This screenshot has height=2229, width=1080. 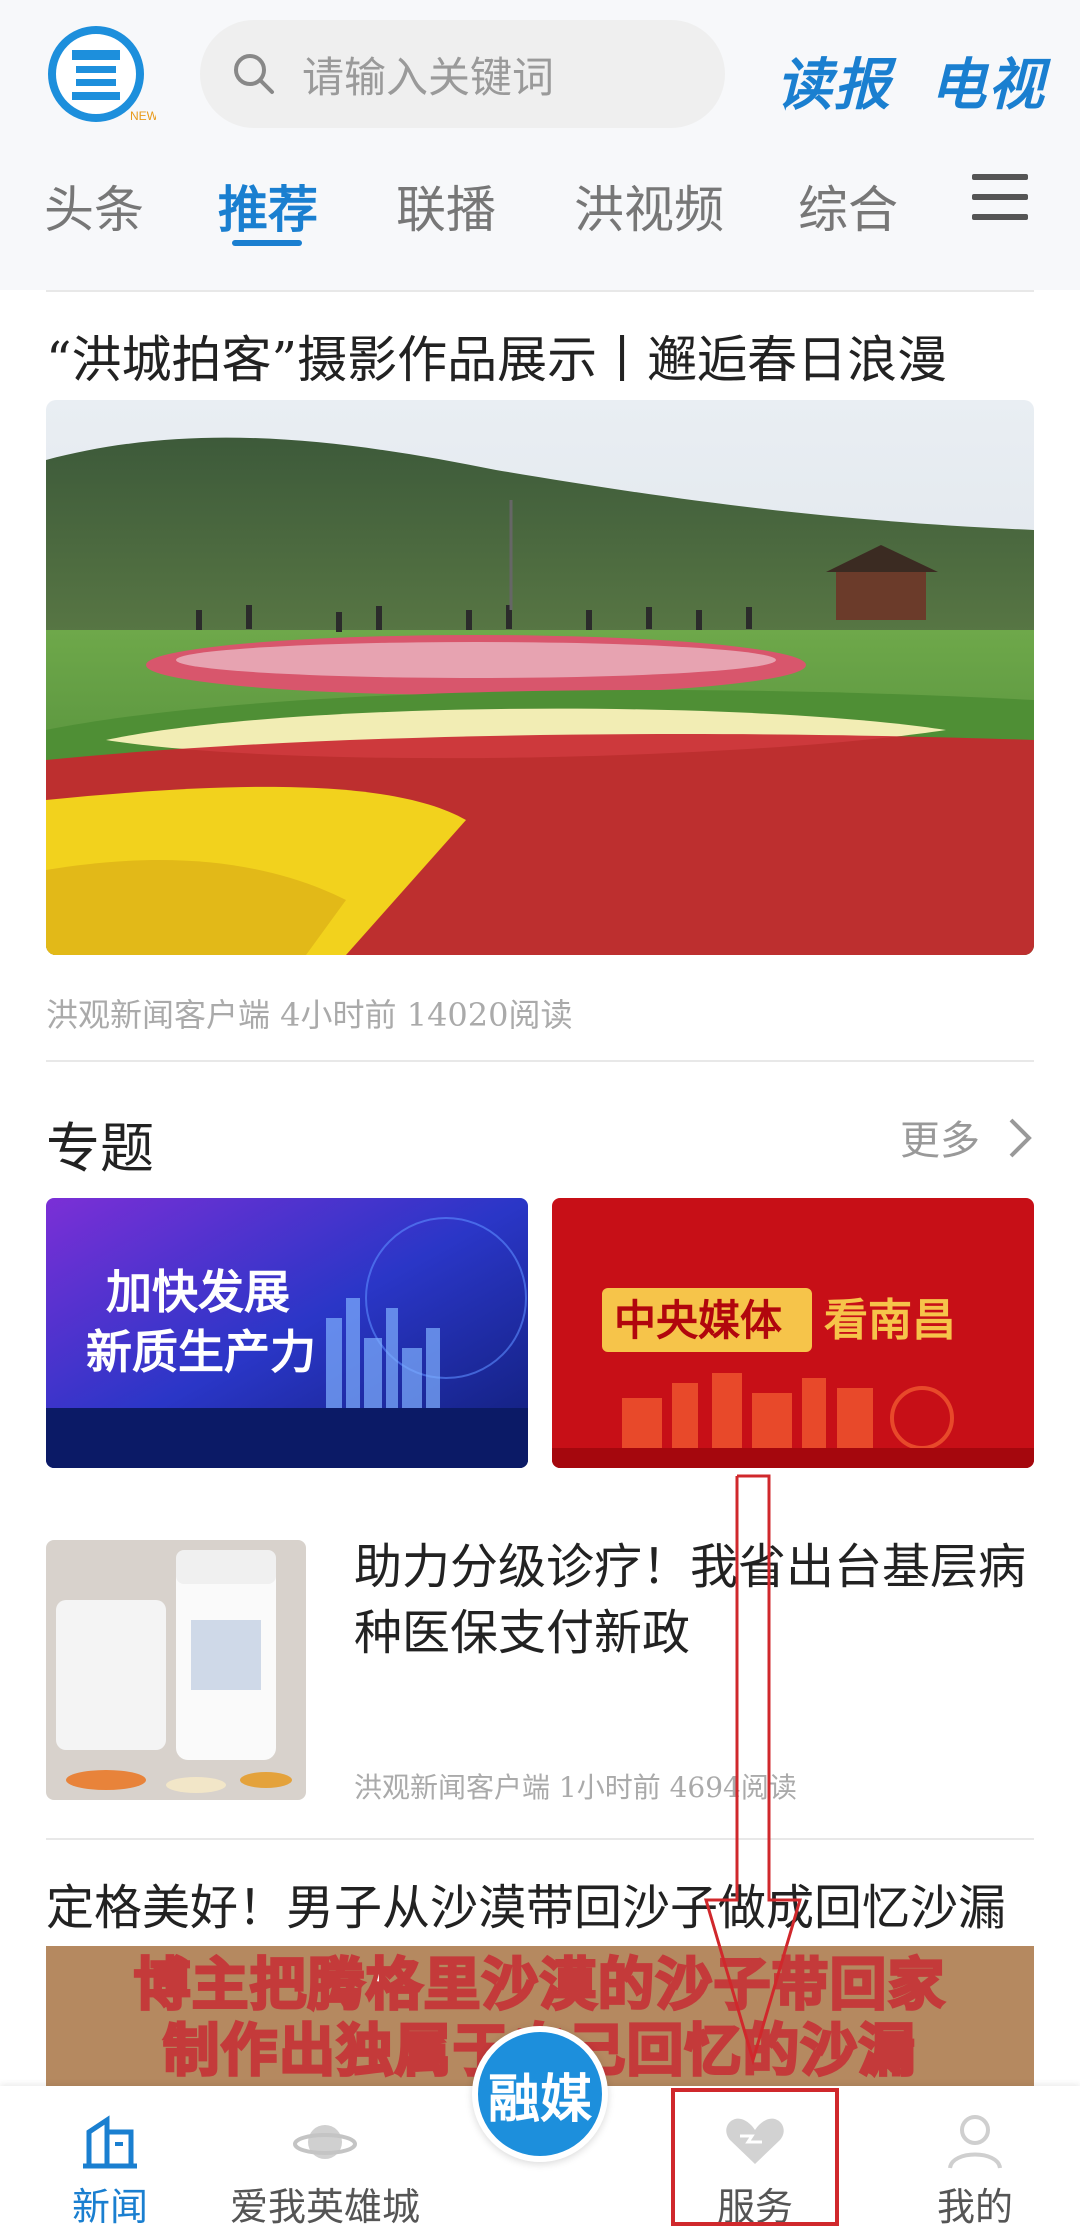 I want to click on heart-icon, so click(x=755, y=2141).